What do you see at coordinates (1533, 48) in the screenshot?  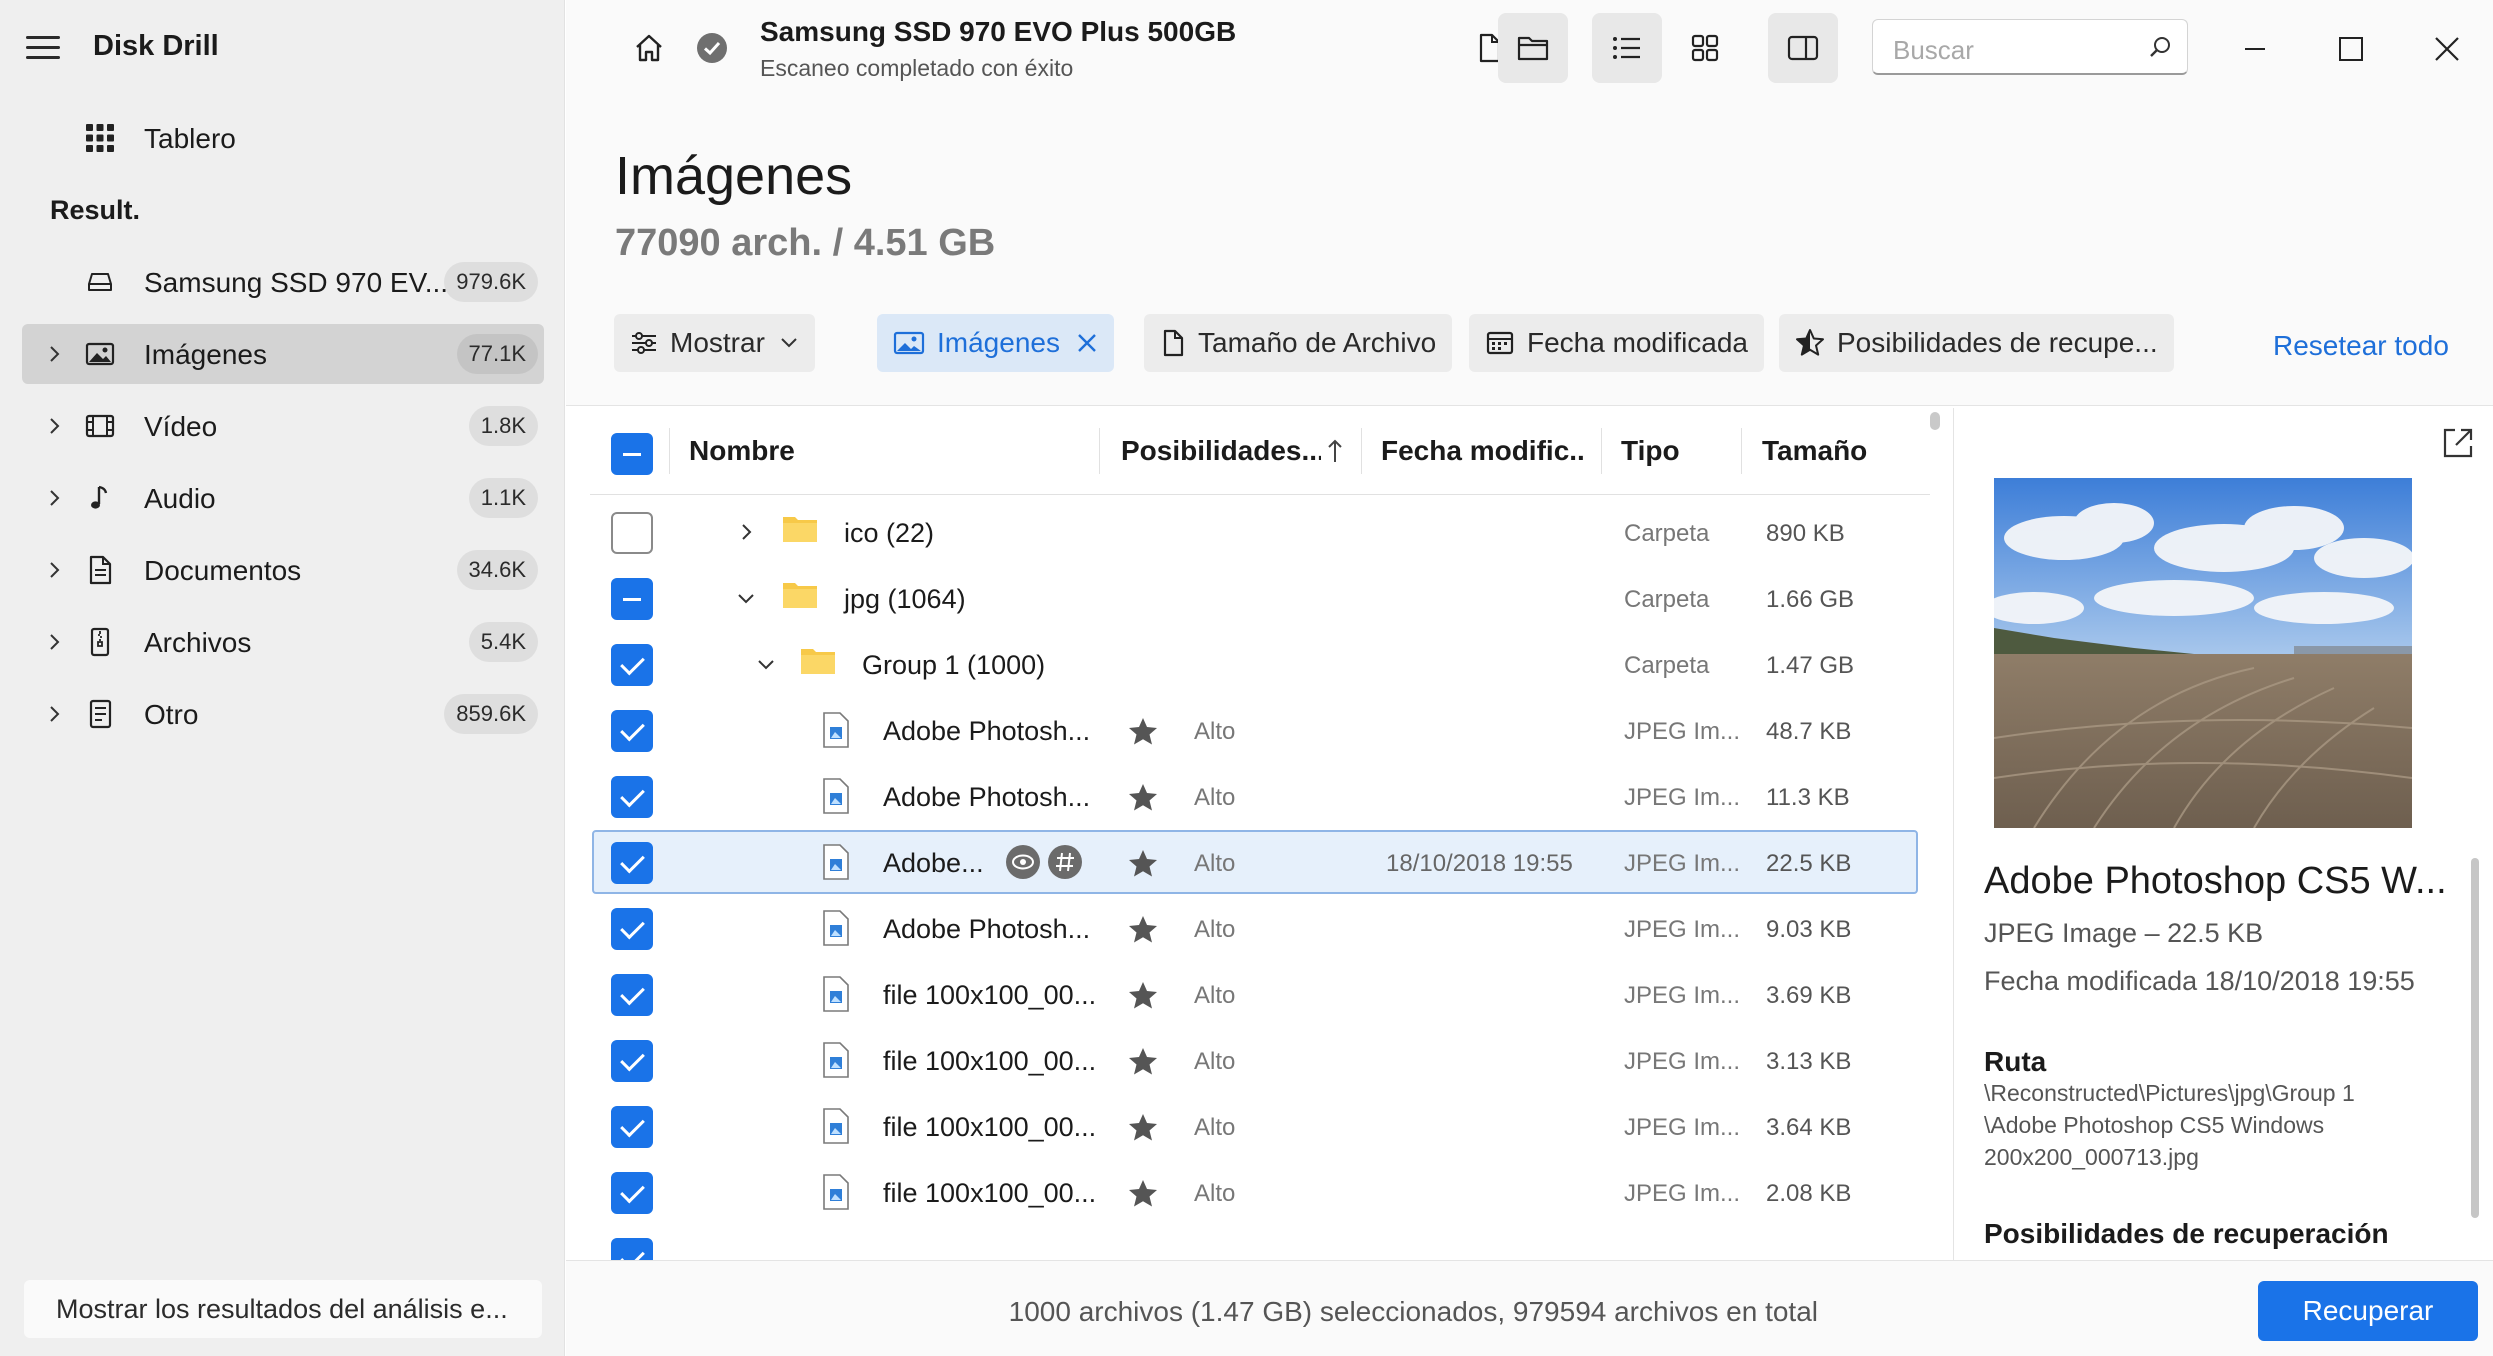 I see `folder-view-button` at bounding box center [1533, 48].